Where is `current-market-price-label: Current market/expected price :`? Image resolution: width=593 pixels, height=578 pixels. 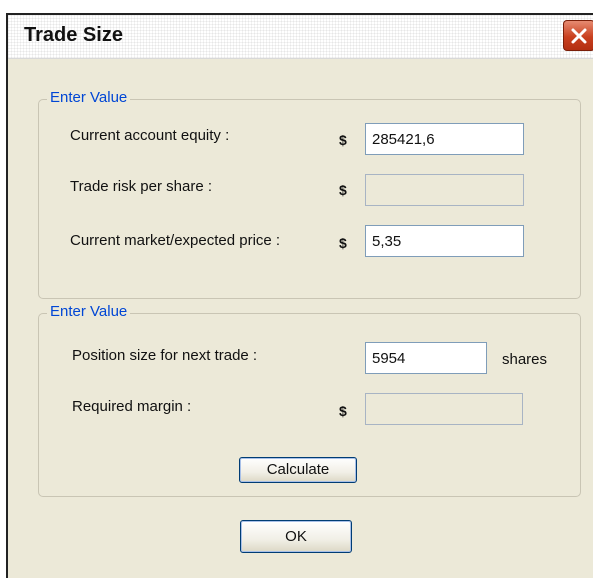
current-market-price-label: Current market/expected price : is located at coordinates (175, 240).